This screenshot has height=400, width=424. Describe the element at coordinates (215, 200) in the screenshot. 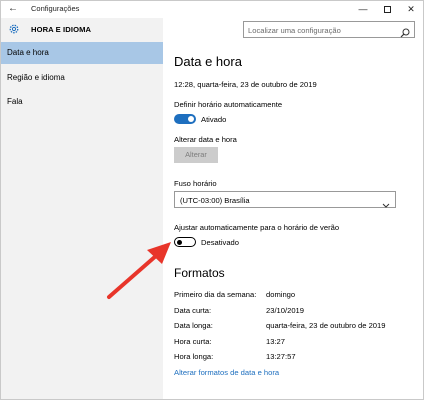

I see `timezone-value: (UTC-03:00) Brasília` at that location.